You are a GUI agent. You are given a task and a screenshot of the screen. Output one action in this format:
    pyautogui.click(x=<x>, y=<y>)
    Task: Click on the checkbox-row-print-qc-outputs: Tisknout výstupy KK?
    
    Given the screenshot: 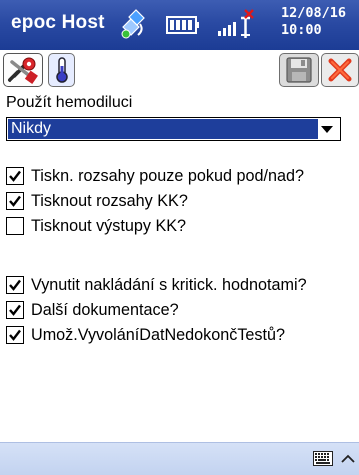 What is the action you would take?
    pyautogui.click(x=182, y=226)
    